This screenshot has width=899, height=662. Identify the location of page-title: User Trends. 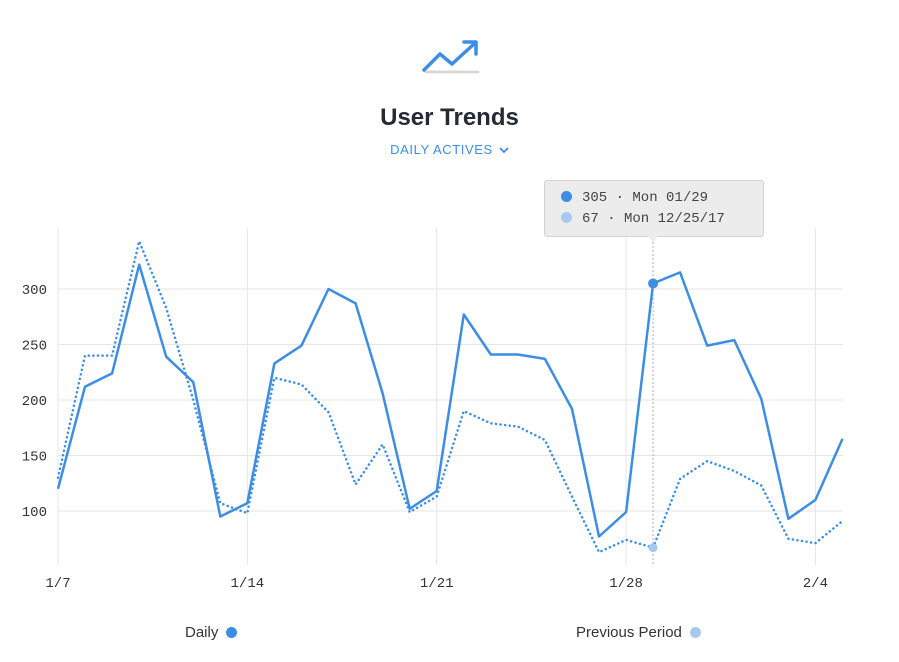
(449, 117).